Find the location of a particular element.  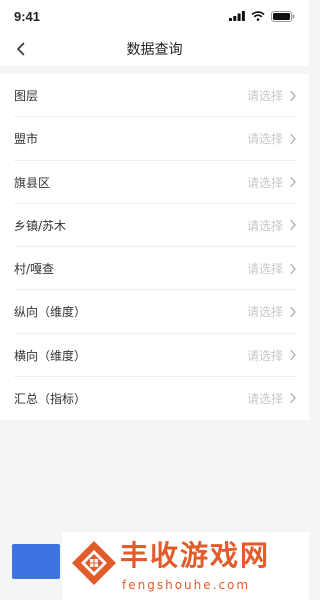

back-arrow-icon is located at coordinates (21, 49).